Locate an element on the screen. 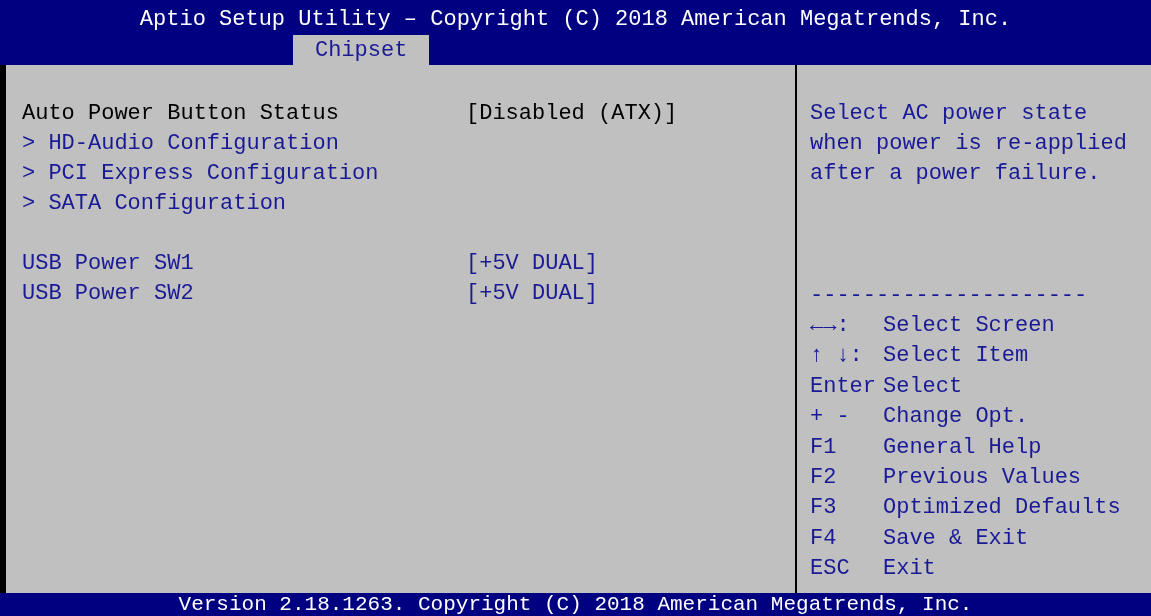  key-action: Previous Values is located at coordinates (983, 478).